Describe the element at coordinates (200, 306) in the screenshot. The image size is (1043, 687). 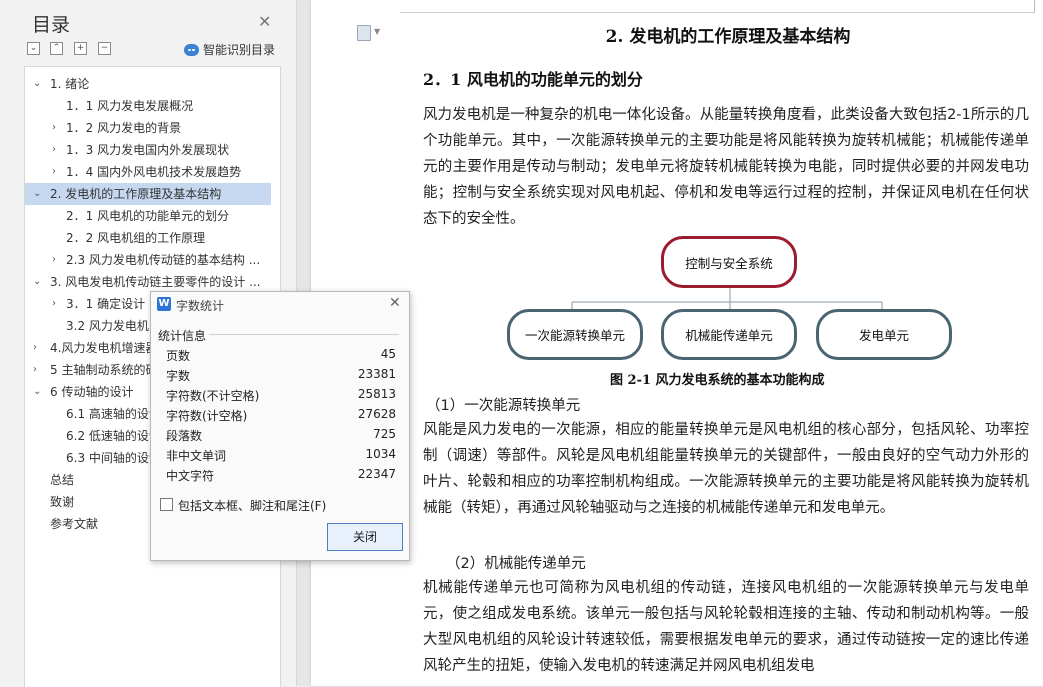
I see `dialog-title: 字数统计` at that location.